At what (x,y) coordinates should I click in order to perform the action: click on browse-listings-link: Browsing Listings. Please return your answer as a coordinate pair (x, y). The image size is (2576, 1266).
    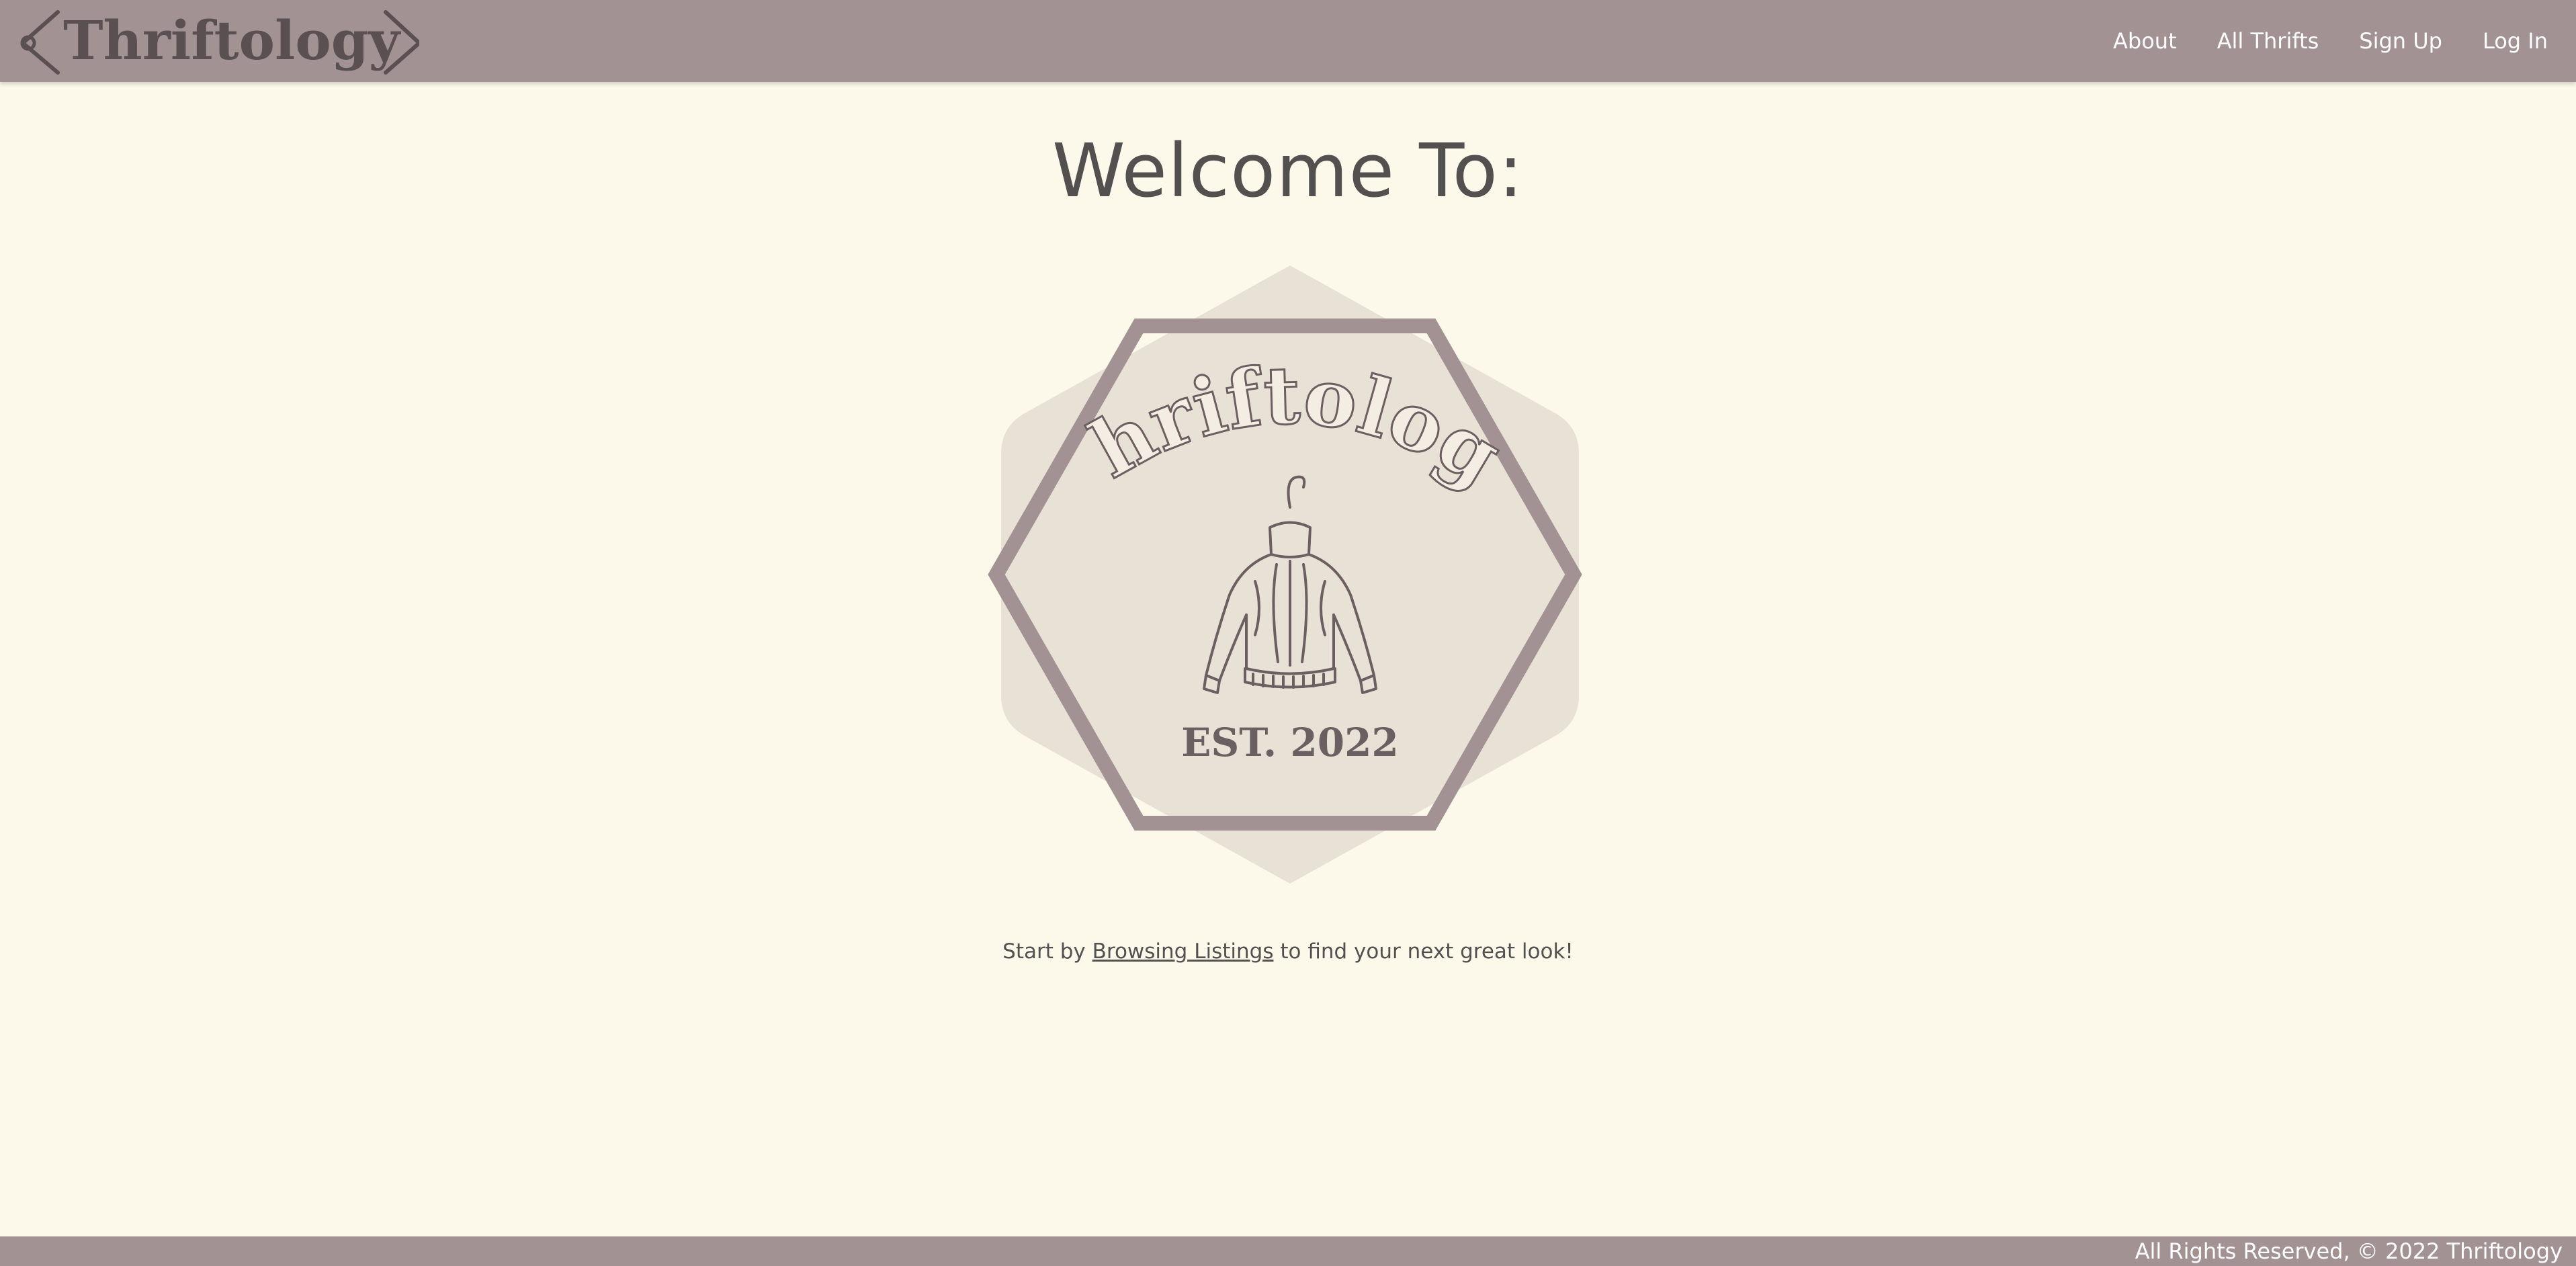
    Looking at the image, I should click on (1183, 951).